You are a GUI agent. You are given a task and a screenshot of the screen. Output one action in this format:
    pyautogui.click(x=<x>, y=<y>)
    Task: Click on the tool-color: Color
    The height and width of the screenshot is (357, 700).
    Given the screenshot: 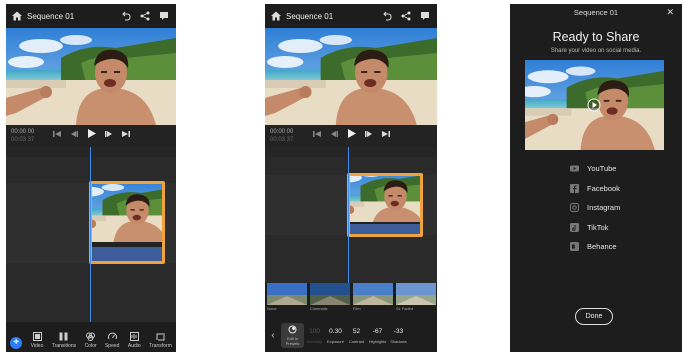 What is the action you would take?
    pyautogui.click(x=91, y=340)
    